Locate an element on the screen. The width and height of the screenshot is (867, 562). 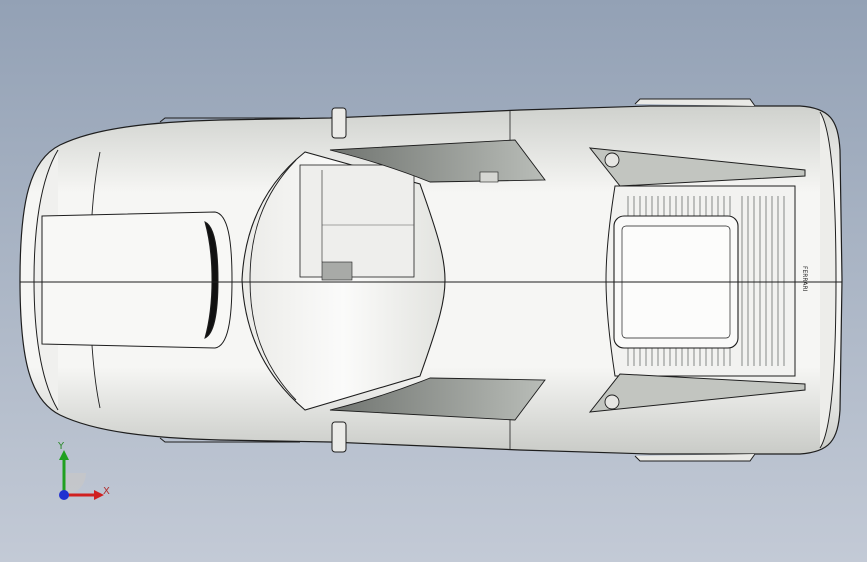
side-mirror-detail is located at coordinates (489, 177).